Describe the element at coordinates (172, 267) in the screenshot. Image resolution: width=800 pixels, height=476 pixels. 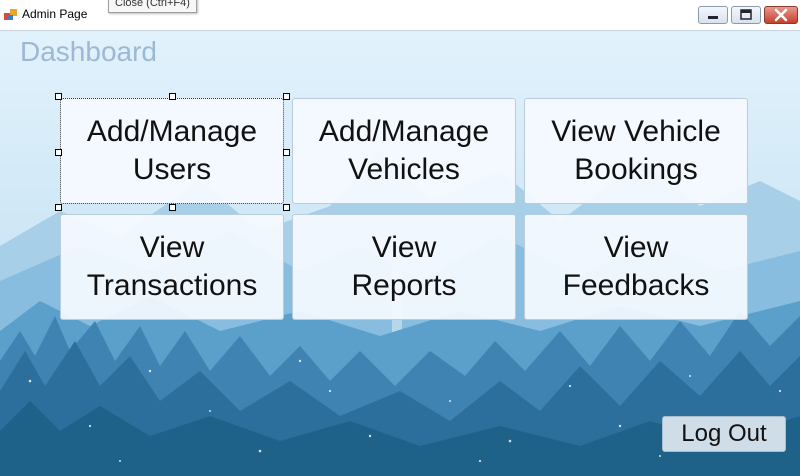
I see `view-transactions-button: View Transactions` at that location.